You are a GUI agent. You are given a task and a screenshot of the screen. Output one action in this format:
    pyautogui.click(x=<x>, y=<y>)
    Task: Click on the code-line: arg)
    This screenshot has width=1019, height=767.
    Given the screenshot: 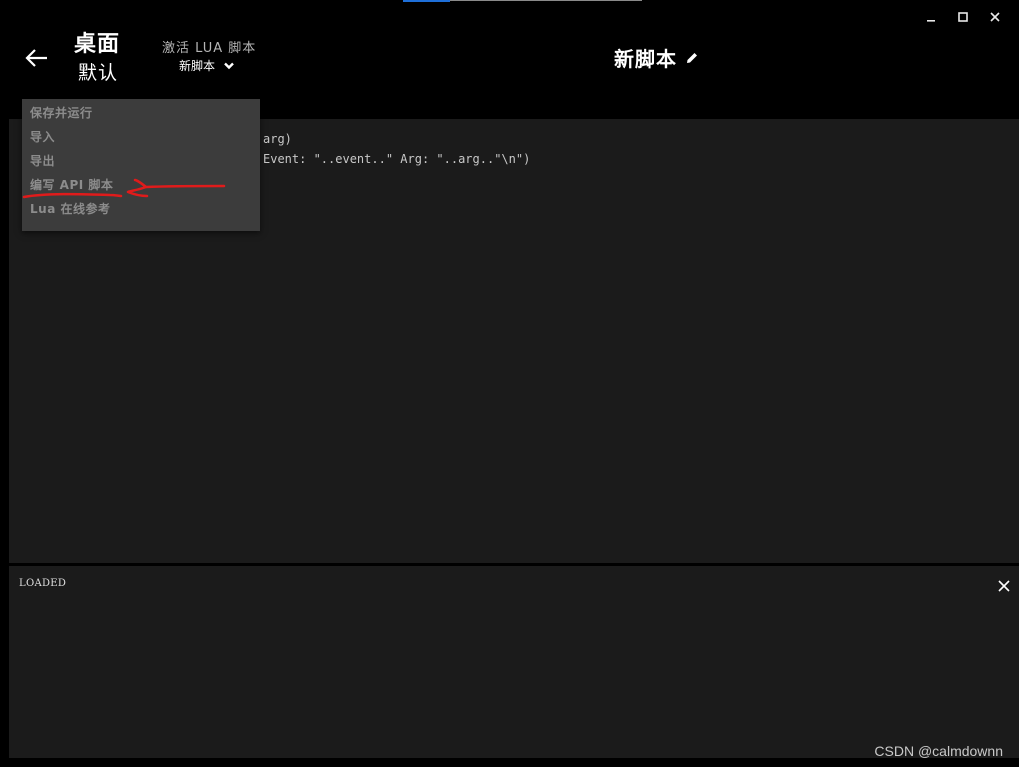 What is the action you would take?
    pyautogui.click(x=277, y=139)
    